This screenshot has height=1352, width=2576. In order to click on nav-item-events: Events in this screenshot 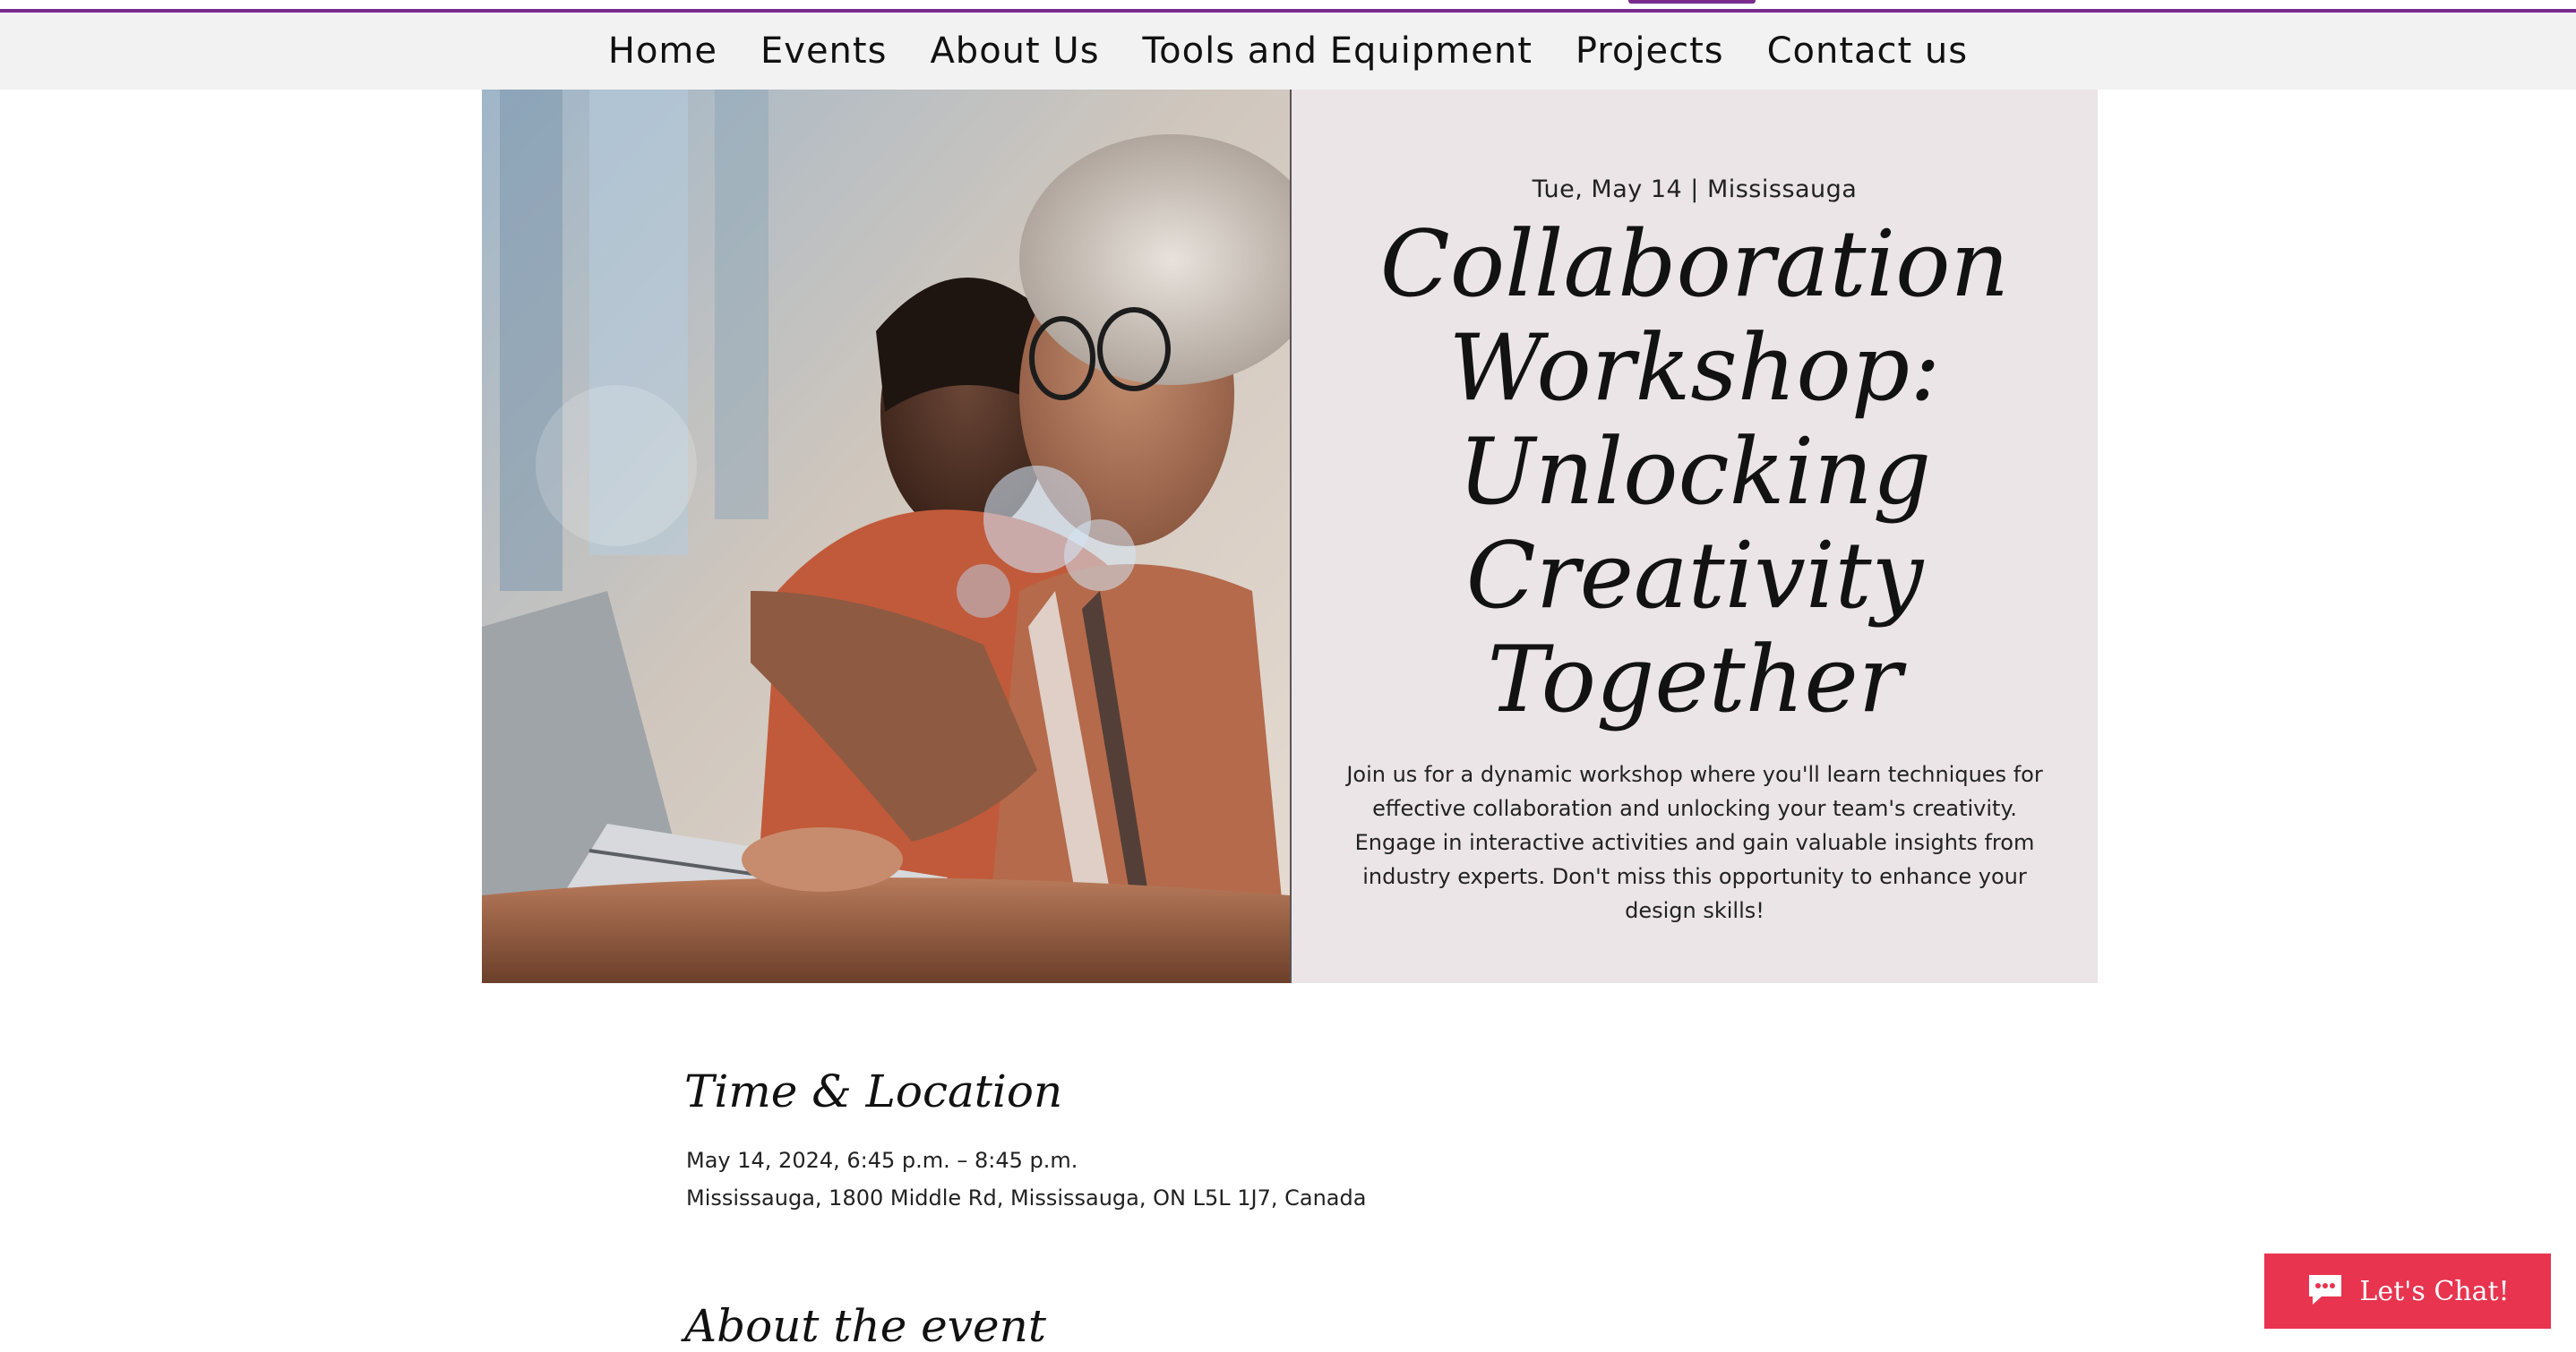, I will do `click(823, 51)`.